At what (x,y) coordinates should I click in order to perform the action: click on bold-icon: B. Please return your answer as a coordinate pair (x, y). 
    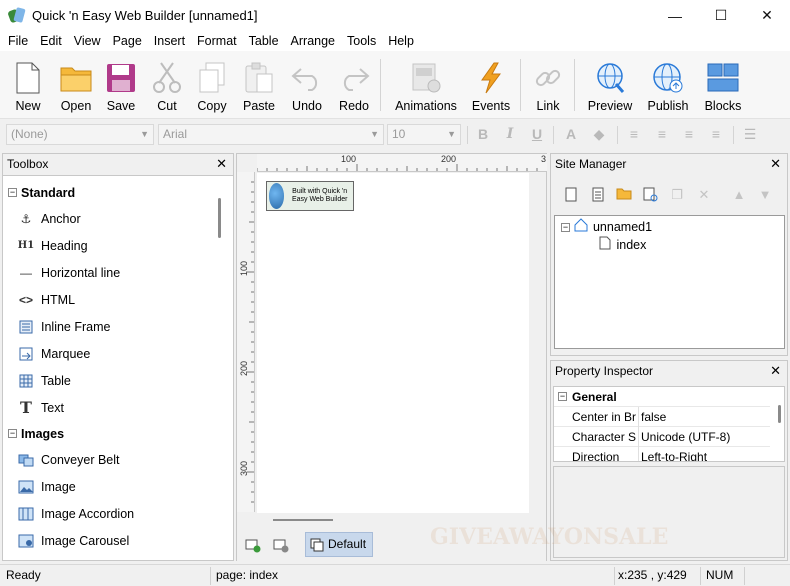
    Looking at the image, I should click on (483, 134).